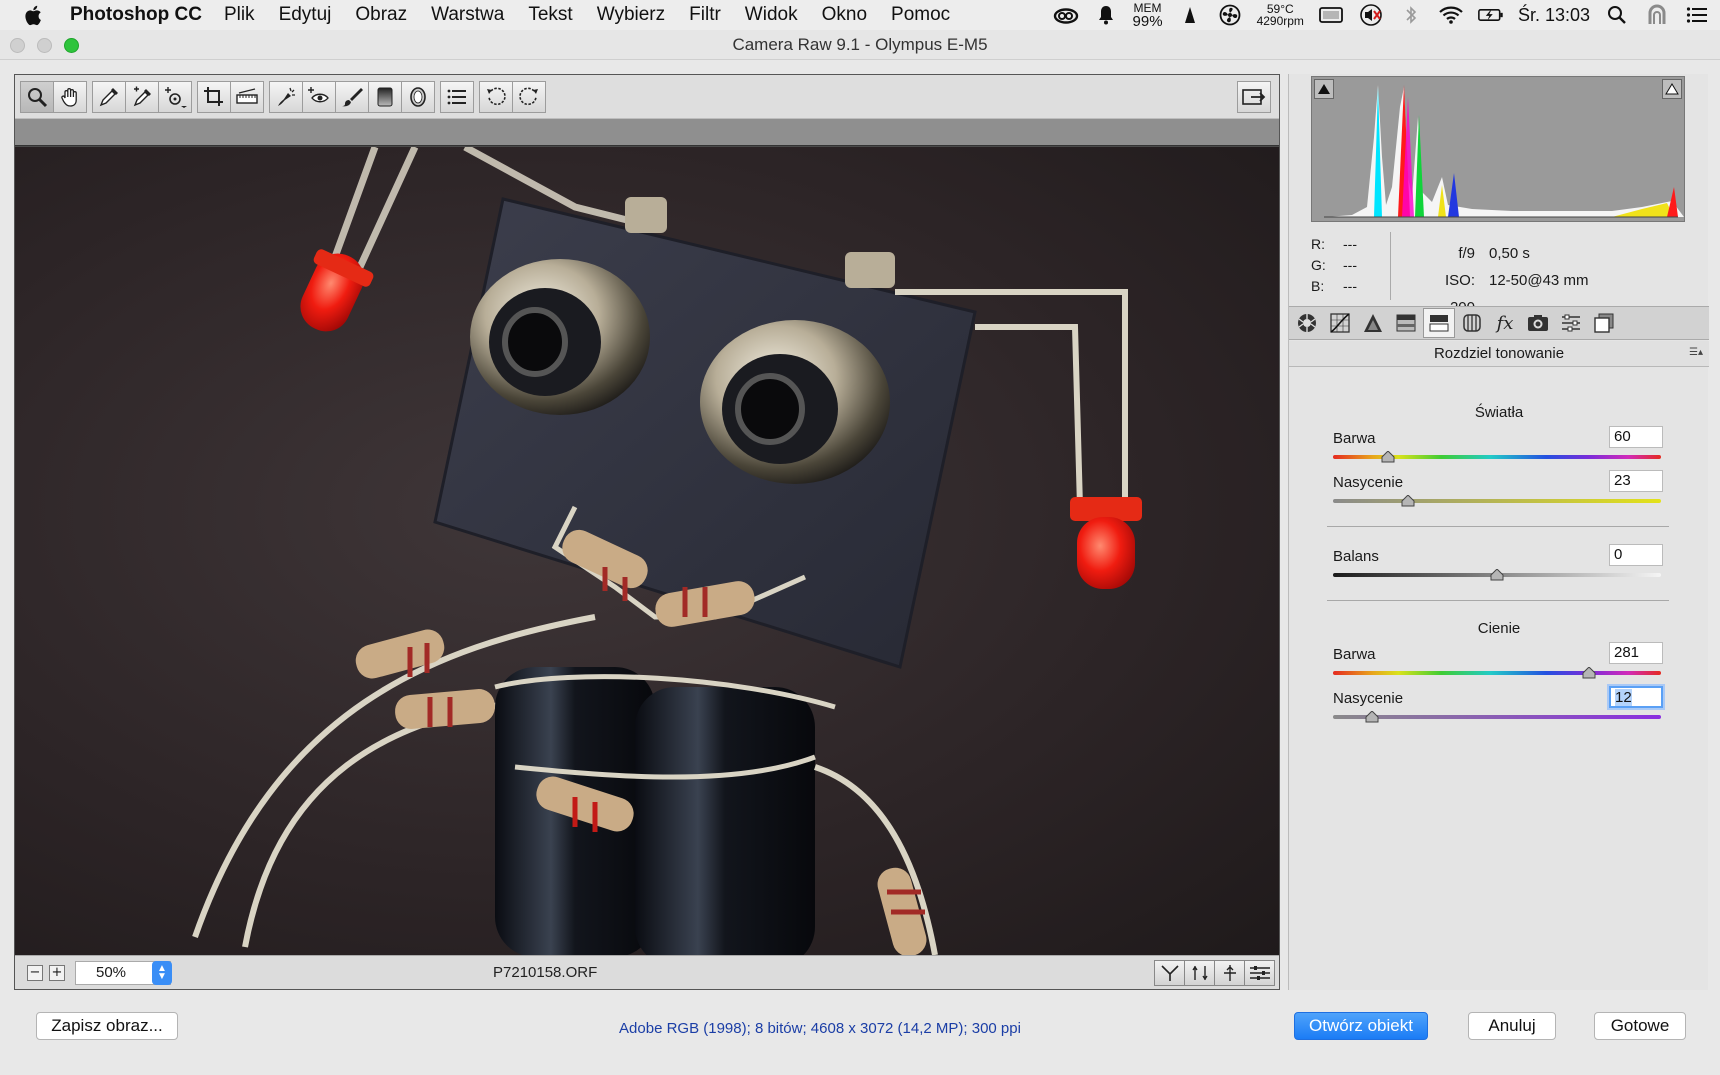  What do you see at coordinates (1497, 501) in the screenshot?
I see `highlights-saturation-track` at bounding box center [1497, 501].